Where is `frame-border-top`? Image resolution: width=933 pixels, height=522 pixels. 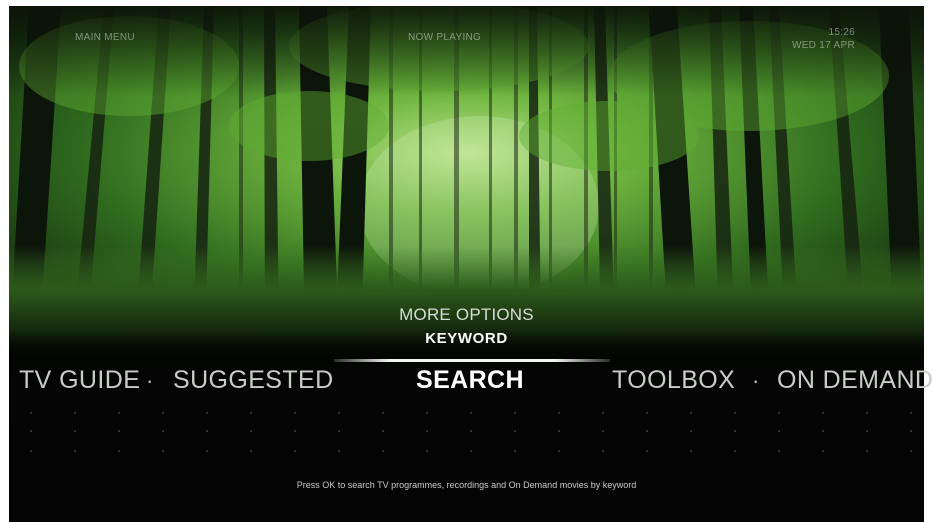
frame-border-top is located at coordinates (466, 3).